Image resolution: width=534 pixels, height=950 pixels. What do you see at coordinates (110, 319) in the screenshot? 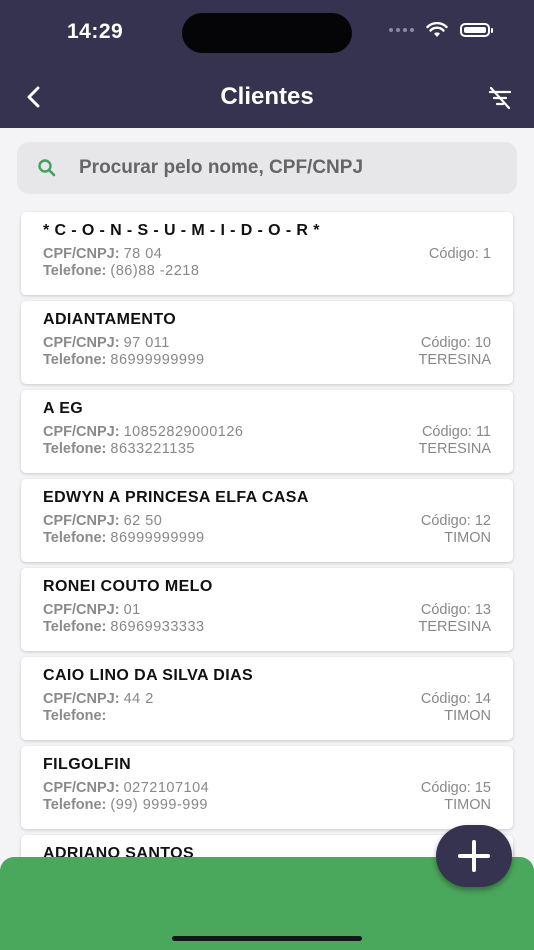
I see `client-name: ADIANTAMENTO` at bounding box center [110, 319].